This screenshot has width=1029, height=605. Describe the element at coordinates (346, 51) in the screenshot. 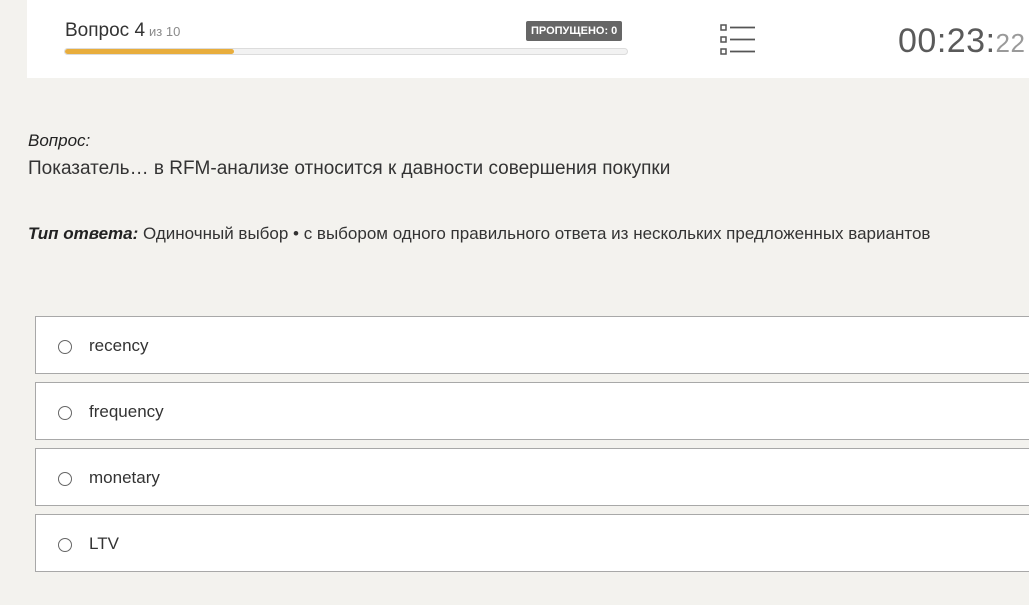

I see `progress-bar` at that location.